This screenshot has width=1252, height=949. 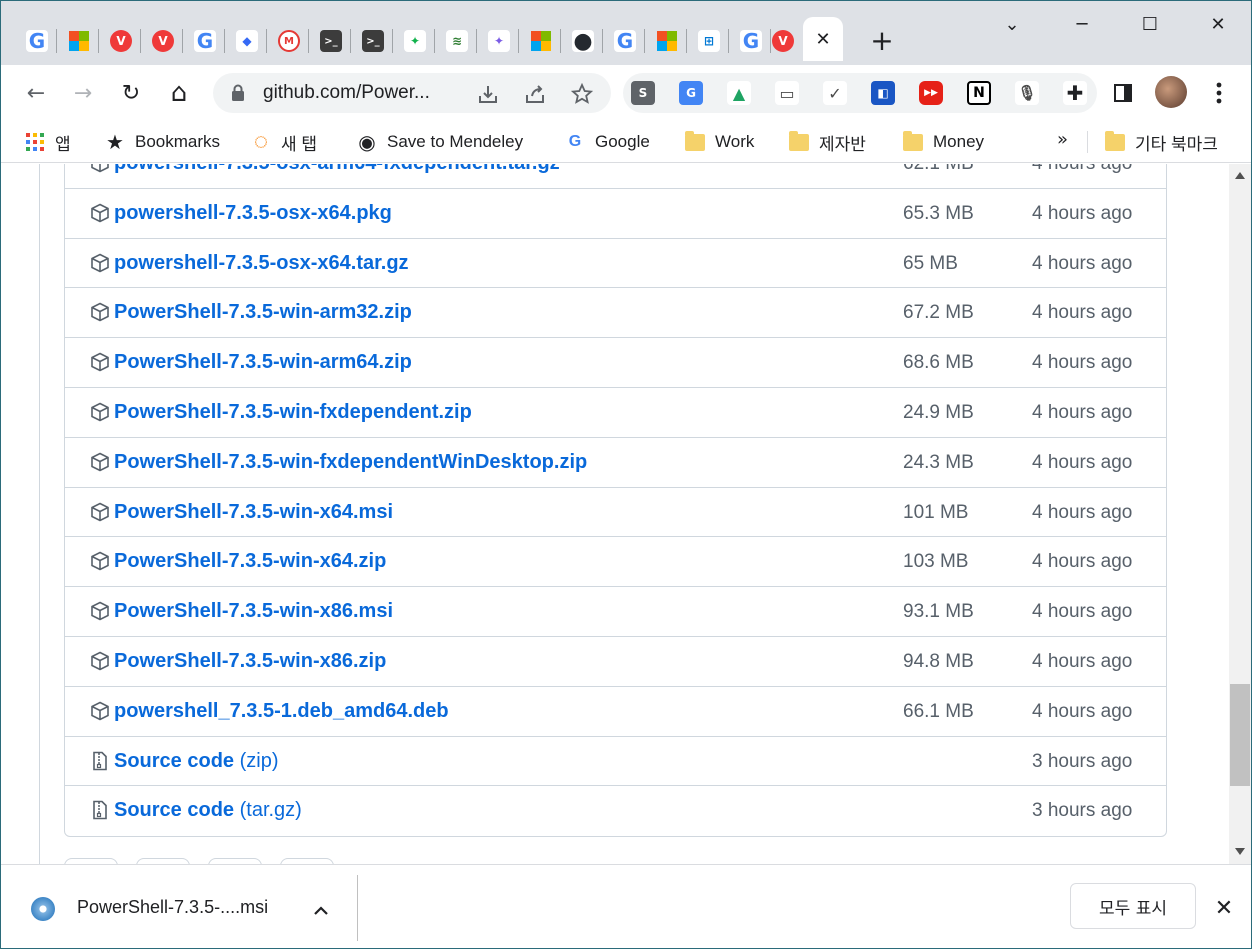 I want to click on tab-5: ◆, so click(x=247, y=41).